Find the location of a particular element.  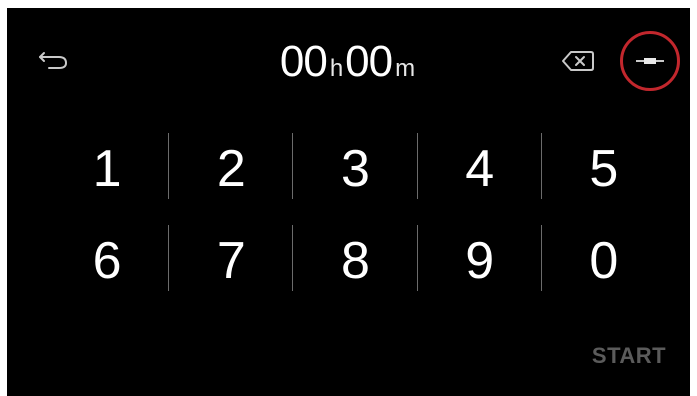

minutes-unit: m is located at coordinates (405, 68).